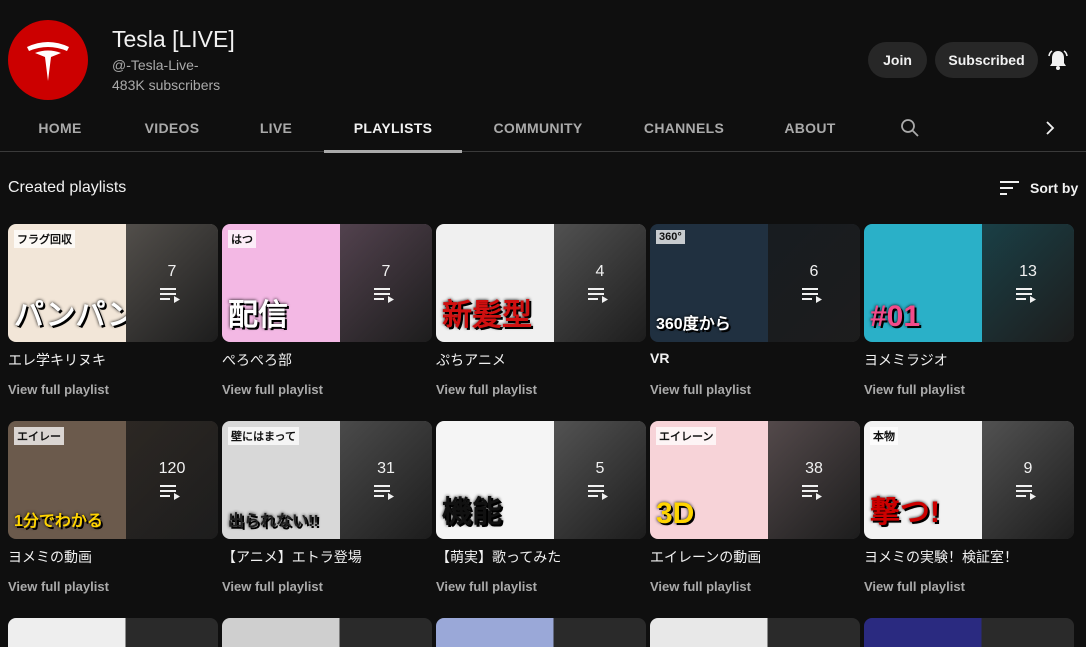  What do you see at coordinates (327, 556) in the screenshot?
I see `playlist-title: 【アニメ】エトラ登場` at bounding box center [327, 556].